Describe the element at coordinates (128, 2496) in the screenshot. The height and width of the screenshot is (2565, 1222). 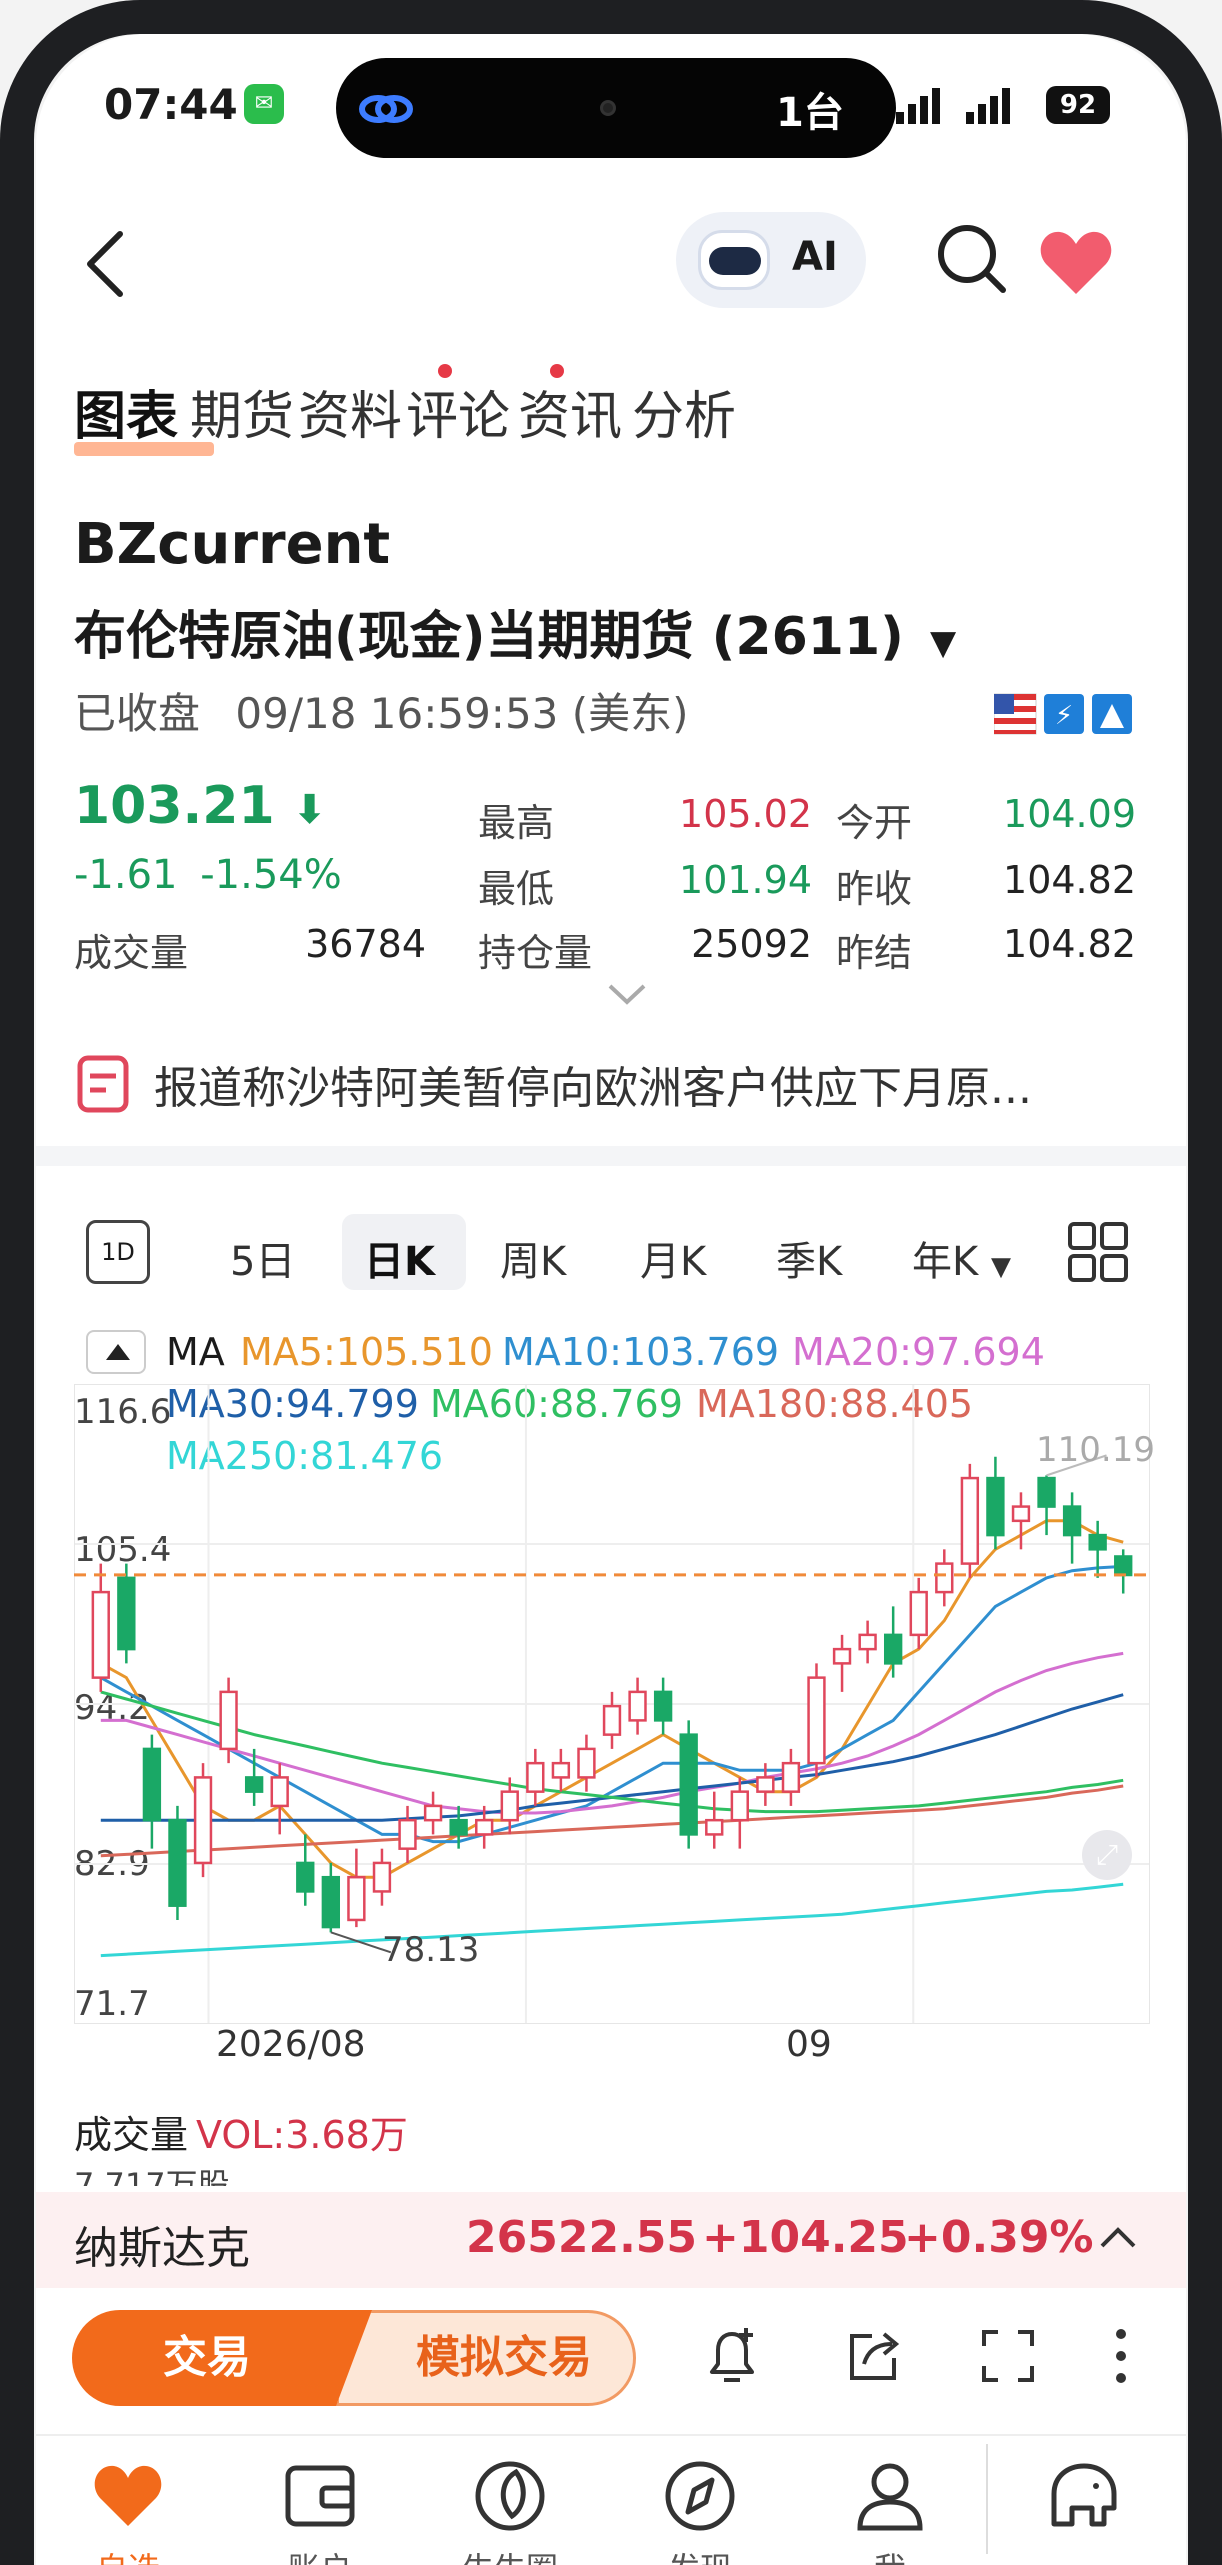
I see `heart-icon` at that location.